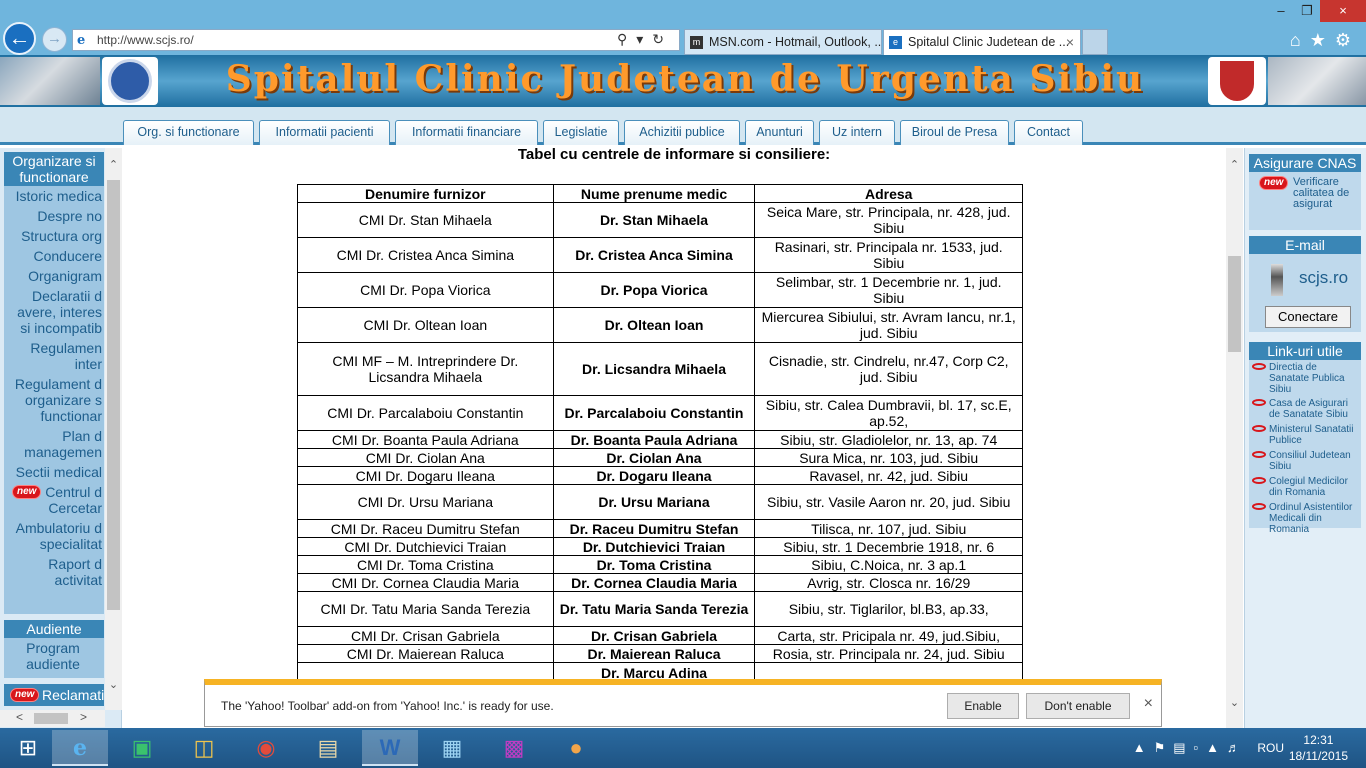 This screenshot has height=768, width=1366. Describe the element at coordinates (983, 706) in the screenshot. I see `enable-button: Enable` at that location.